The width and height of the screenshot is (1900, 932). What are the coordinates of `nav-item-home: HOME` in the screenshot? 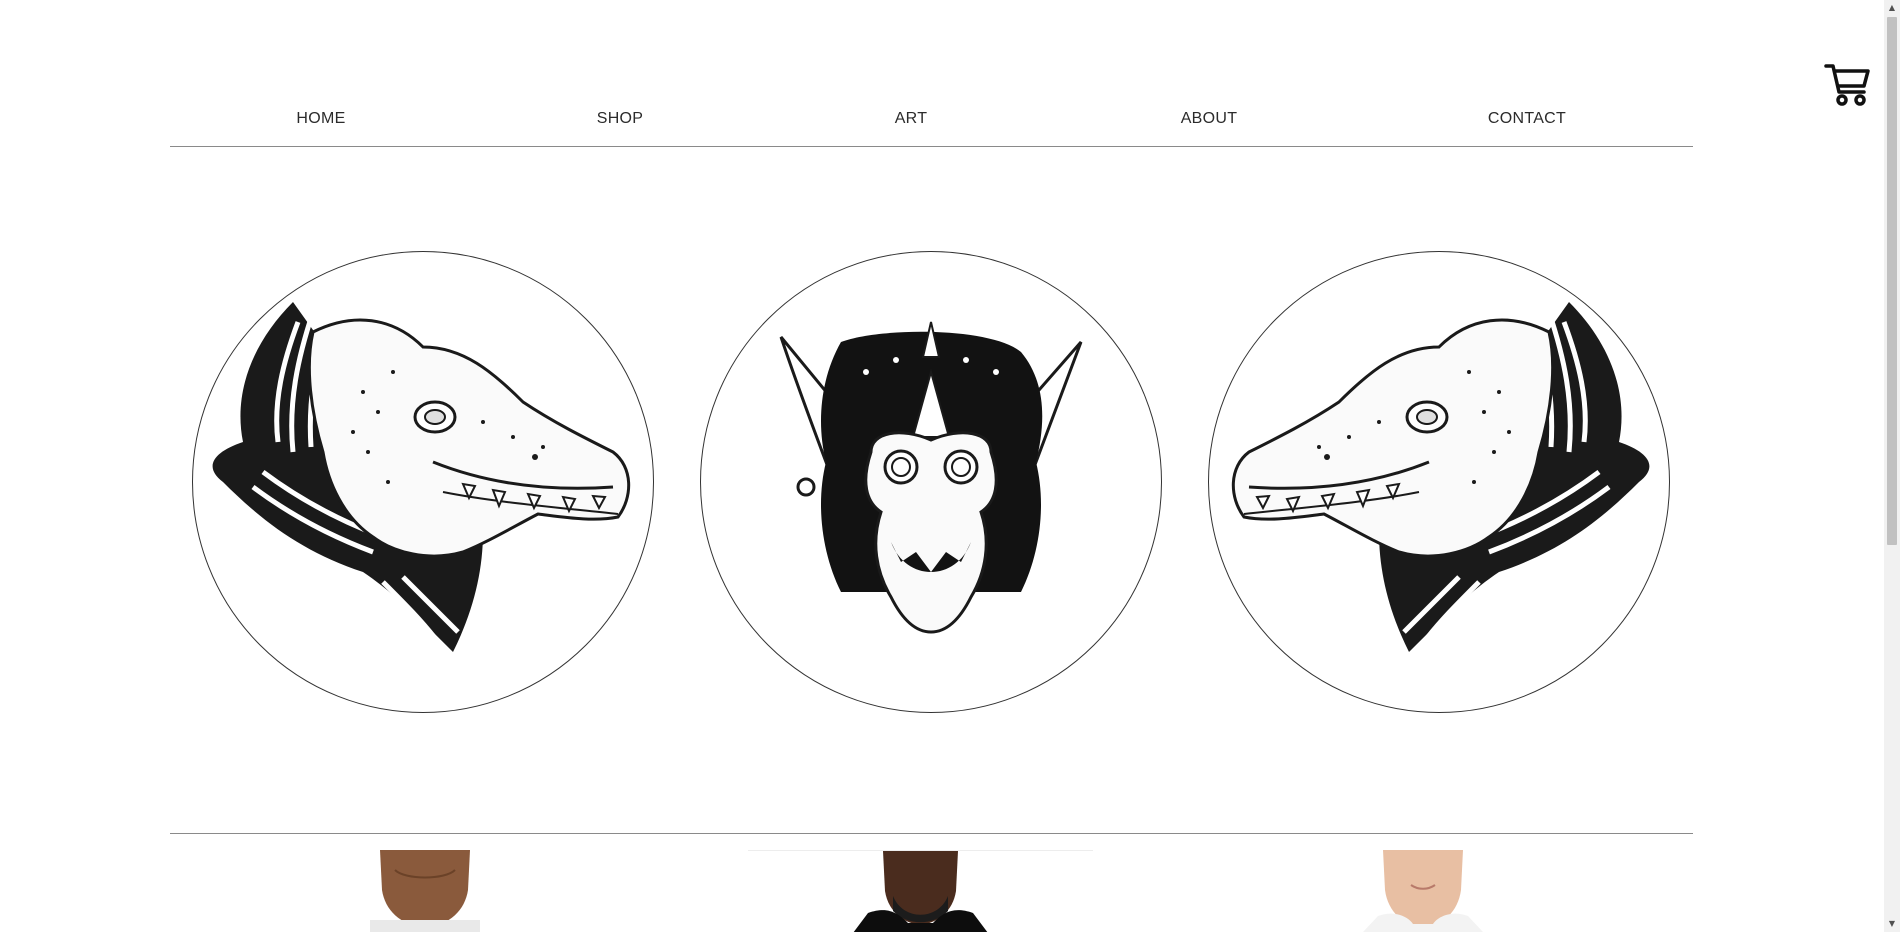 It's located at (320, 119).